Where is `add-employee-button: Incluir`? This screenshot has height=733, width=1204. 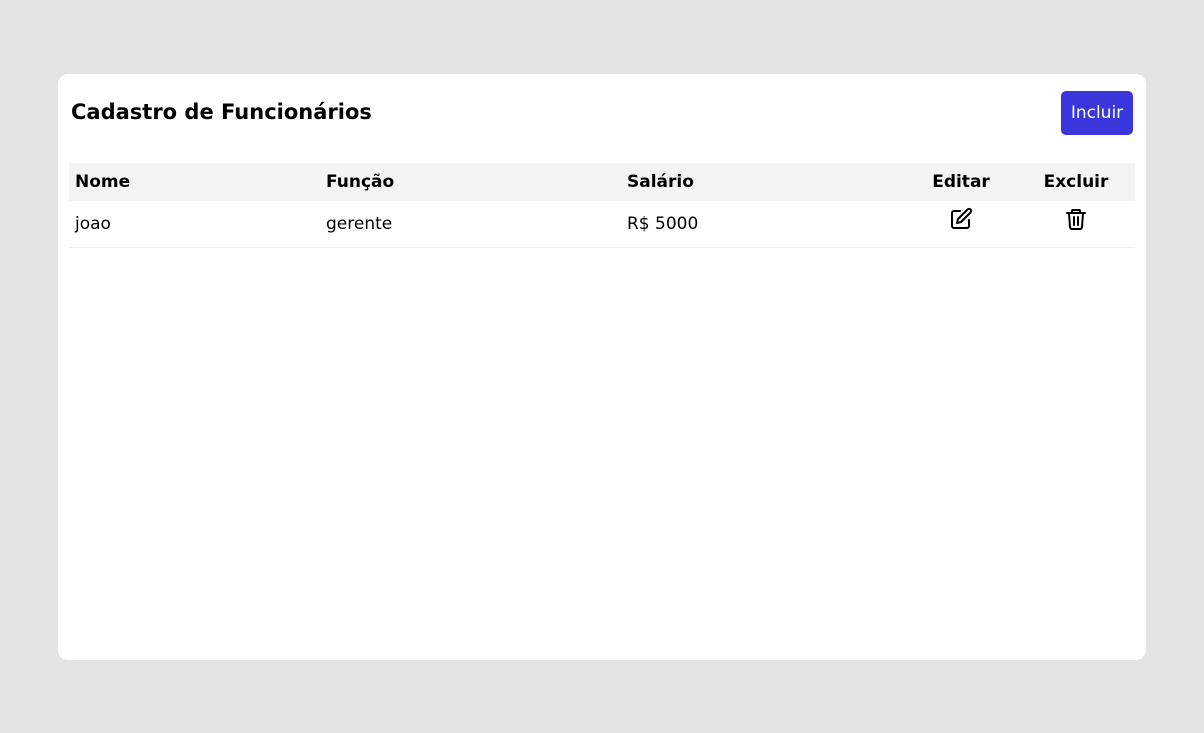 add-employee-button: Incluir is located at coordinates (1097, 113).